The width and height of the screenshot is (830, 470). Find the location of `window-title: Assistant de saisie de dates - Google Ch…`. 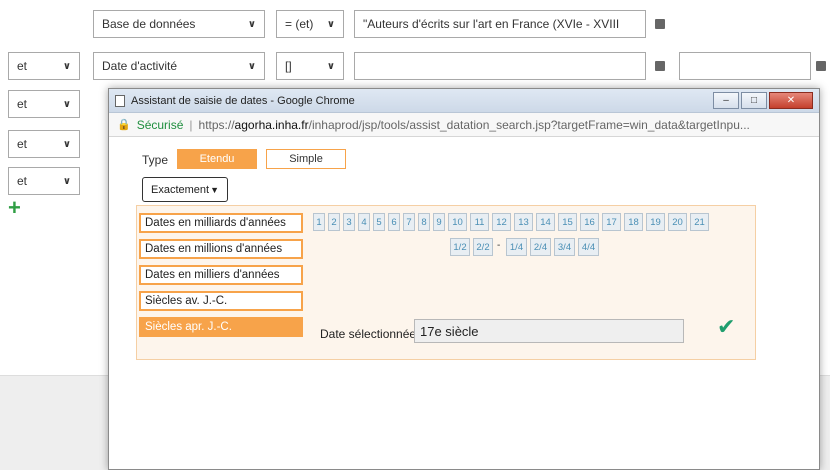

window-title: Assistant de saisie de dates - Google Ch… is located at coordinates (243, 100).